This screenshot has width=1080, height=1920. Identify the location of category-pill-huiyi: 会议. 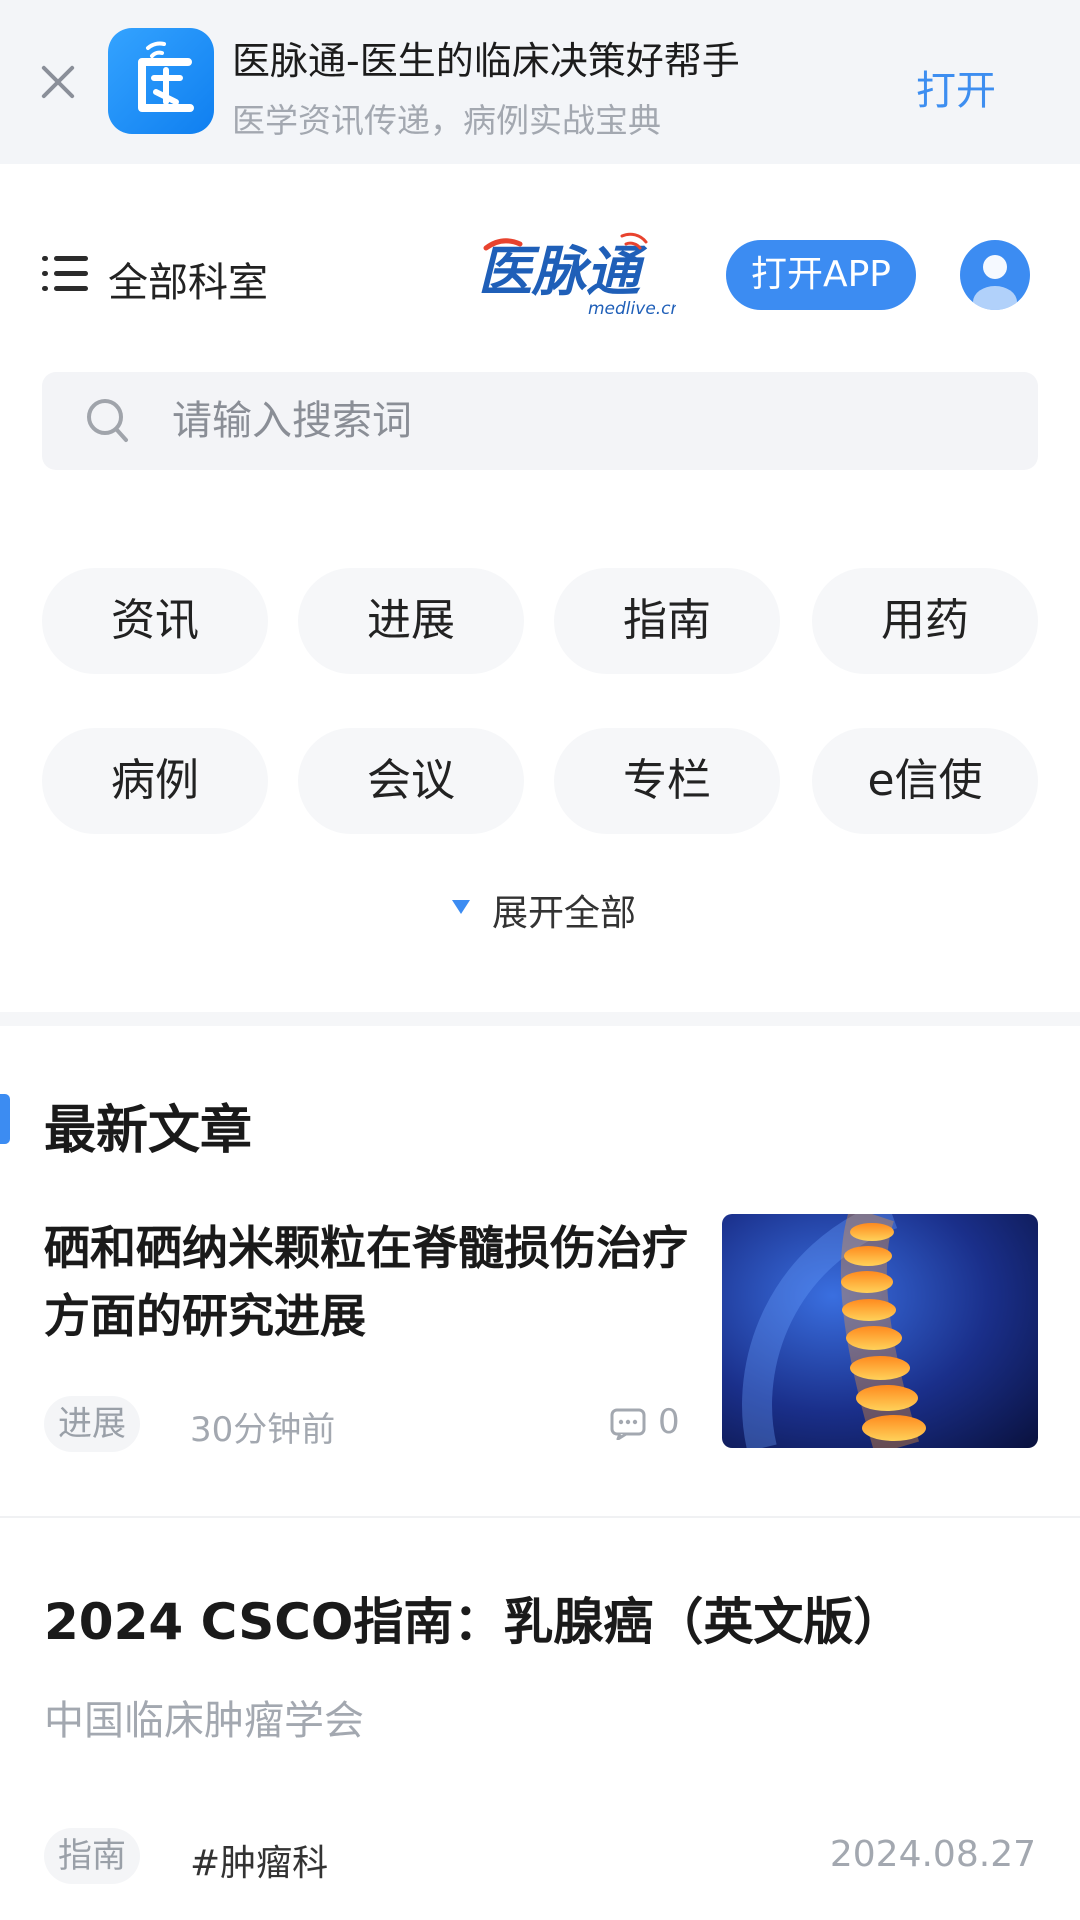
(411, 781).